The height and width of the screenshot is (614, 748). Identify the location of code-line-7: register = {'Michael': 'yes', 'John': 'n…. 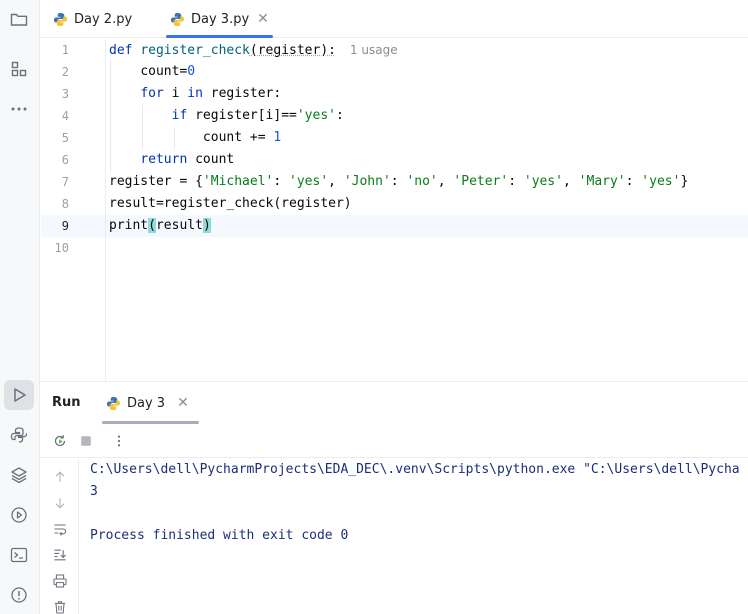
(428, 182).